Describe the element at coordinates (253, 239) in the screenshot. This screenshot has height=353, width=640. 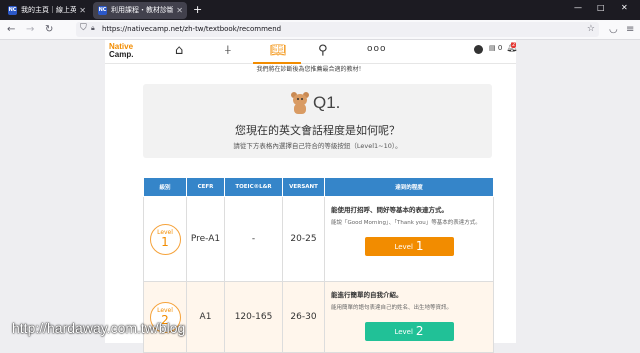
I see `toeic-cell: -` at that location.